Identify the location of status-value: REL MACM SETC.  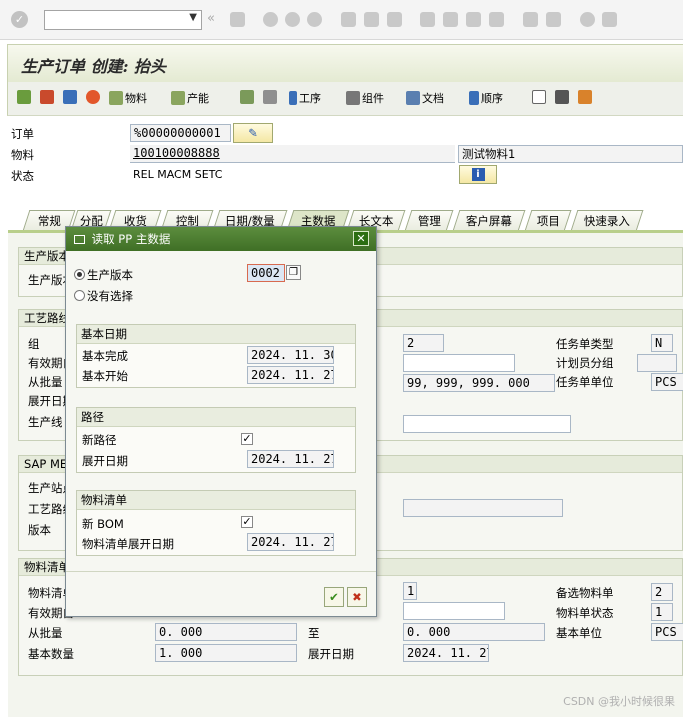
(178, 174).